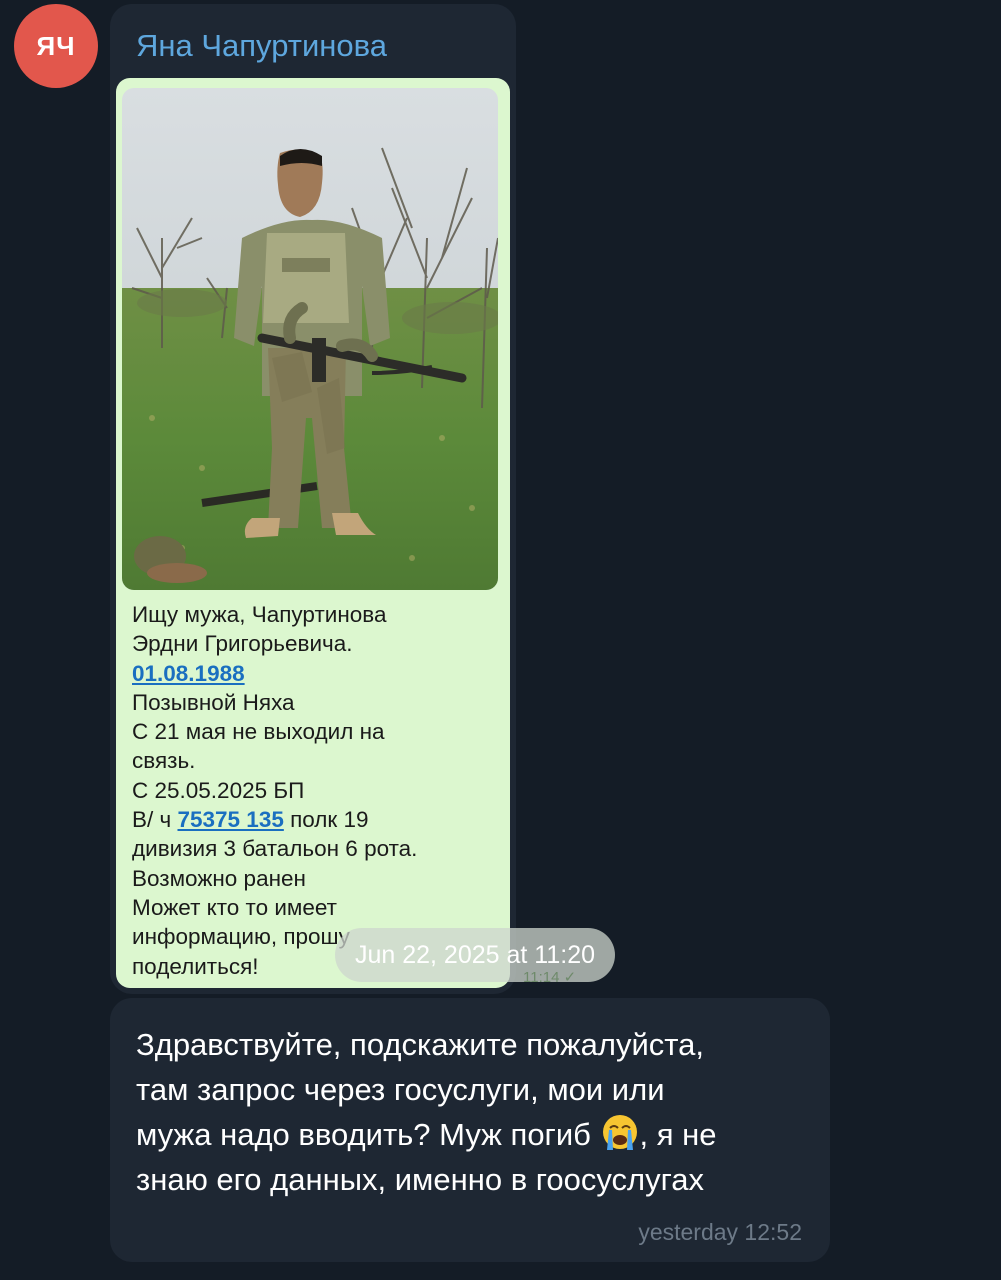 The width and height of the screenshot is (1001, 1280). Describe the element at coordinates (213, 702) in the screenshot. I see `post-line: Позывной Няха` at that location.